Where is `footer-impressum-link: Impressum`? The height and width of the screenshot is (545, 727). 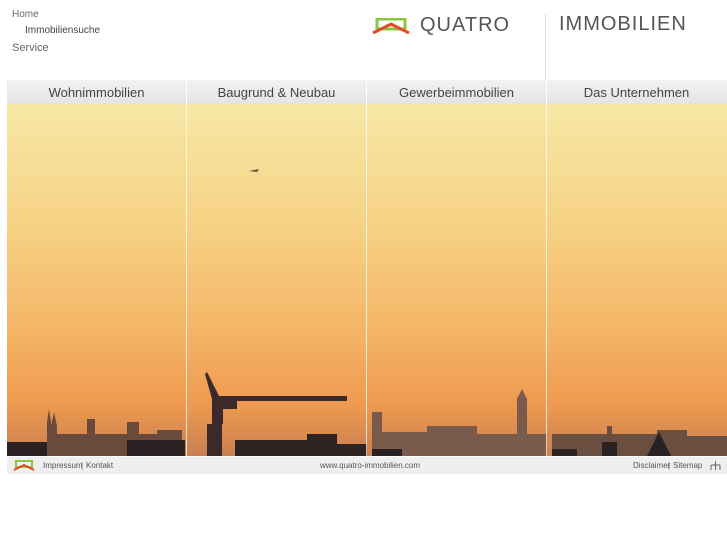
footer-impressum-link: Impressum is located at coordinates (63, 465).